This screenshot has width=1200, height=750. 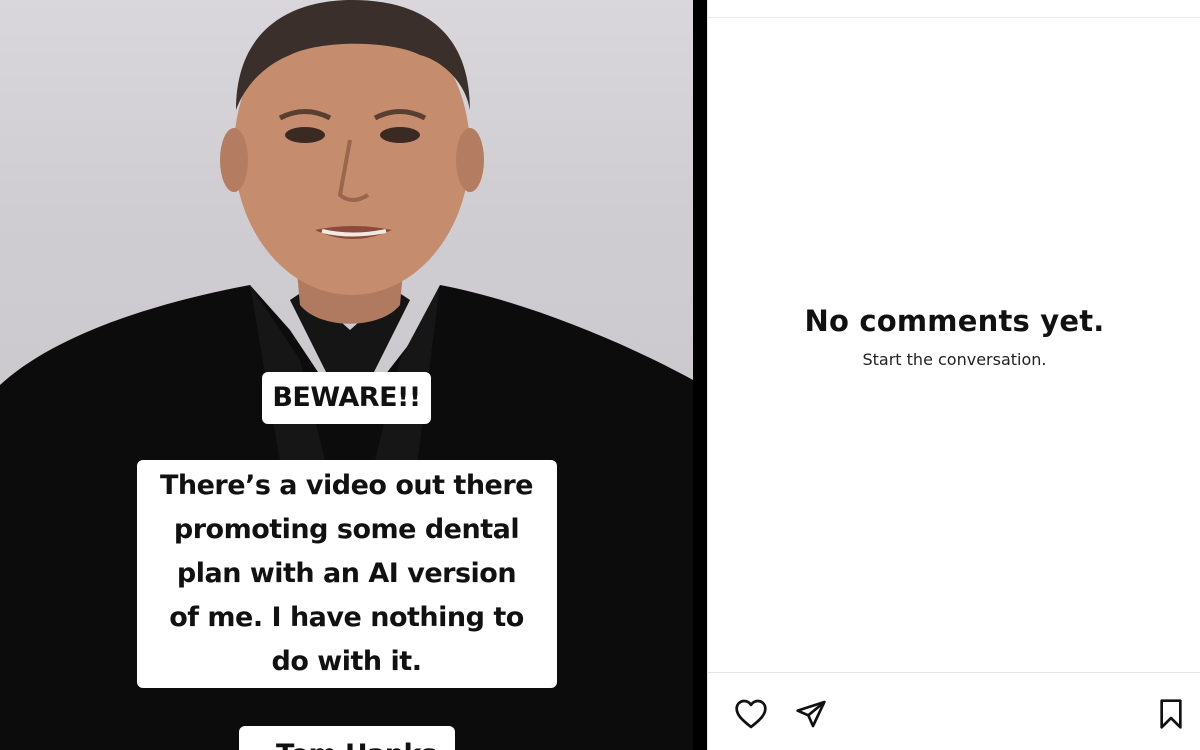 I want to click on bookmark-icon, so click(x=1171, y=714).